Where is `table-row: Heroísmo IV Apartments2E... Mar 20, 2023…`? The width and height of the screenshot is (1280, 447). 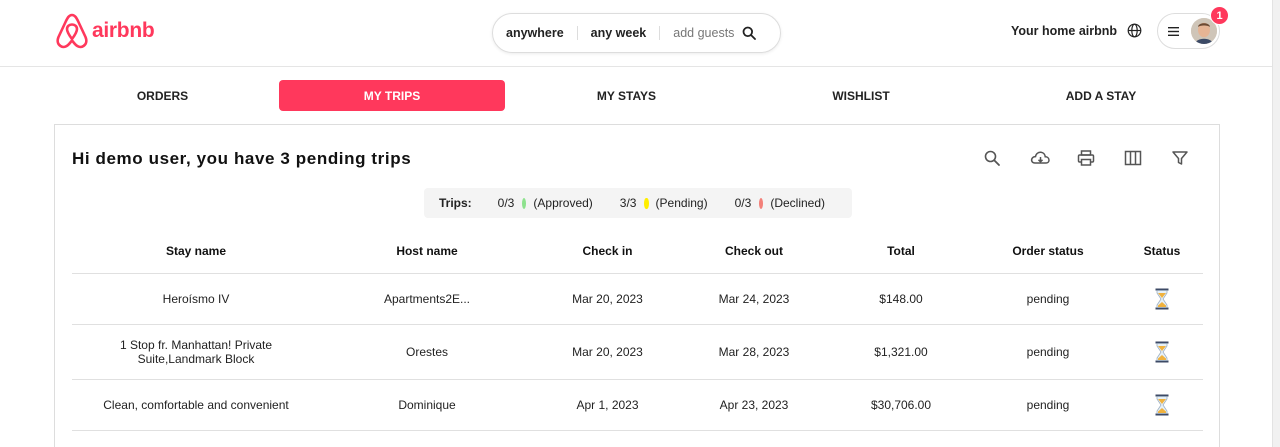 table-row: Heroísmo IV Apartments2E... Mar 20, 2023… is located at coordinates (637, 299).